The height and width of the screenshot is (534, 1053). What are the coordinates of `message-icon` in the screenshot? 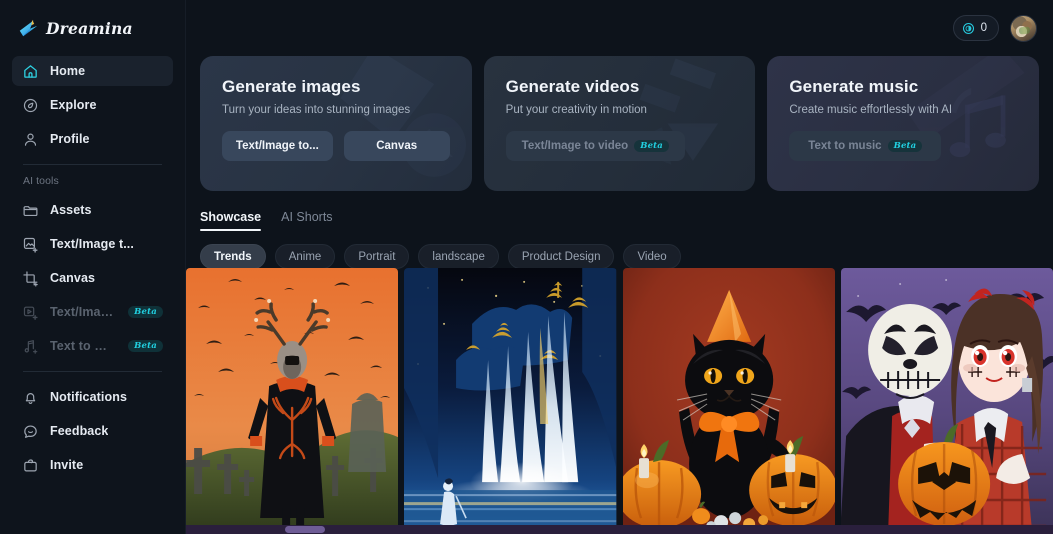 It's located at (30, 431).